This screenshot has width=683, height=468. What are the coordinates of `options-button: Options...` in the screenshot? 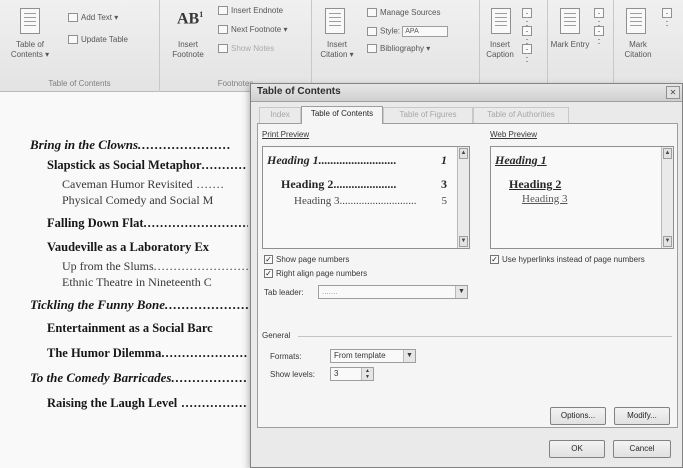 It's located at (578, 416).